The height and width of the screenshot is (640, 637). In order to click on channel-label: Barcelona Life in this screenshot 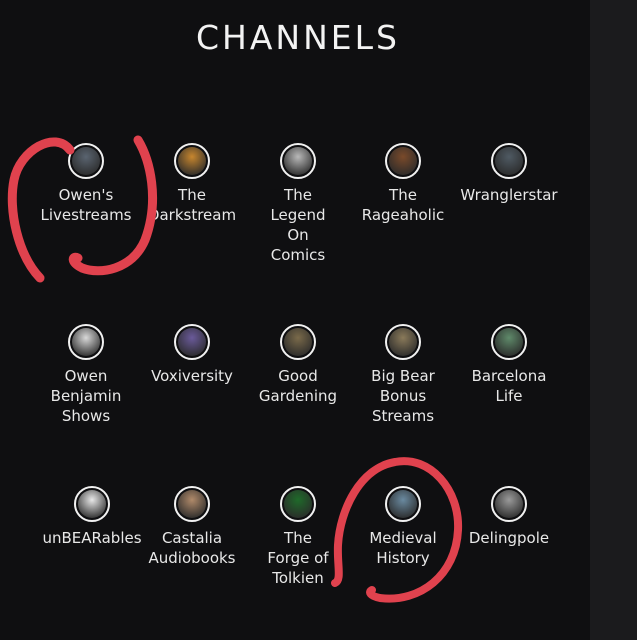, I will do `click(509, 386)`.